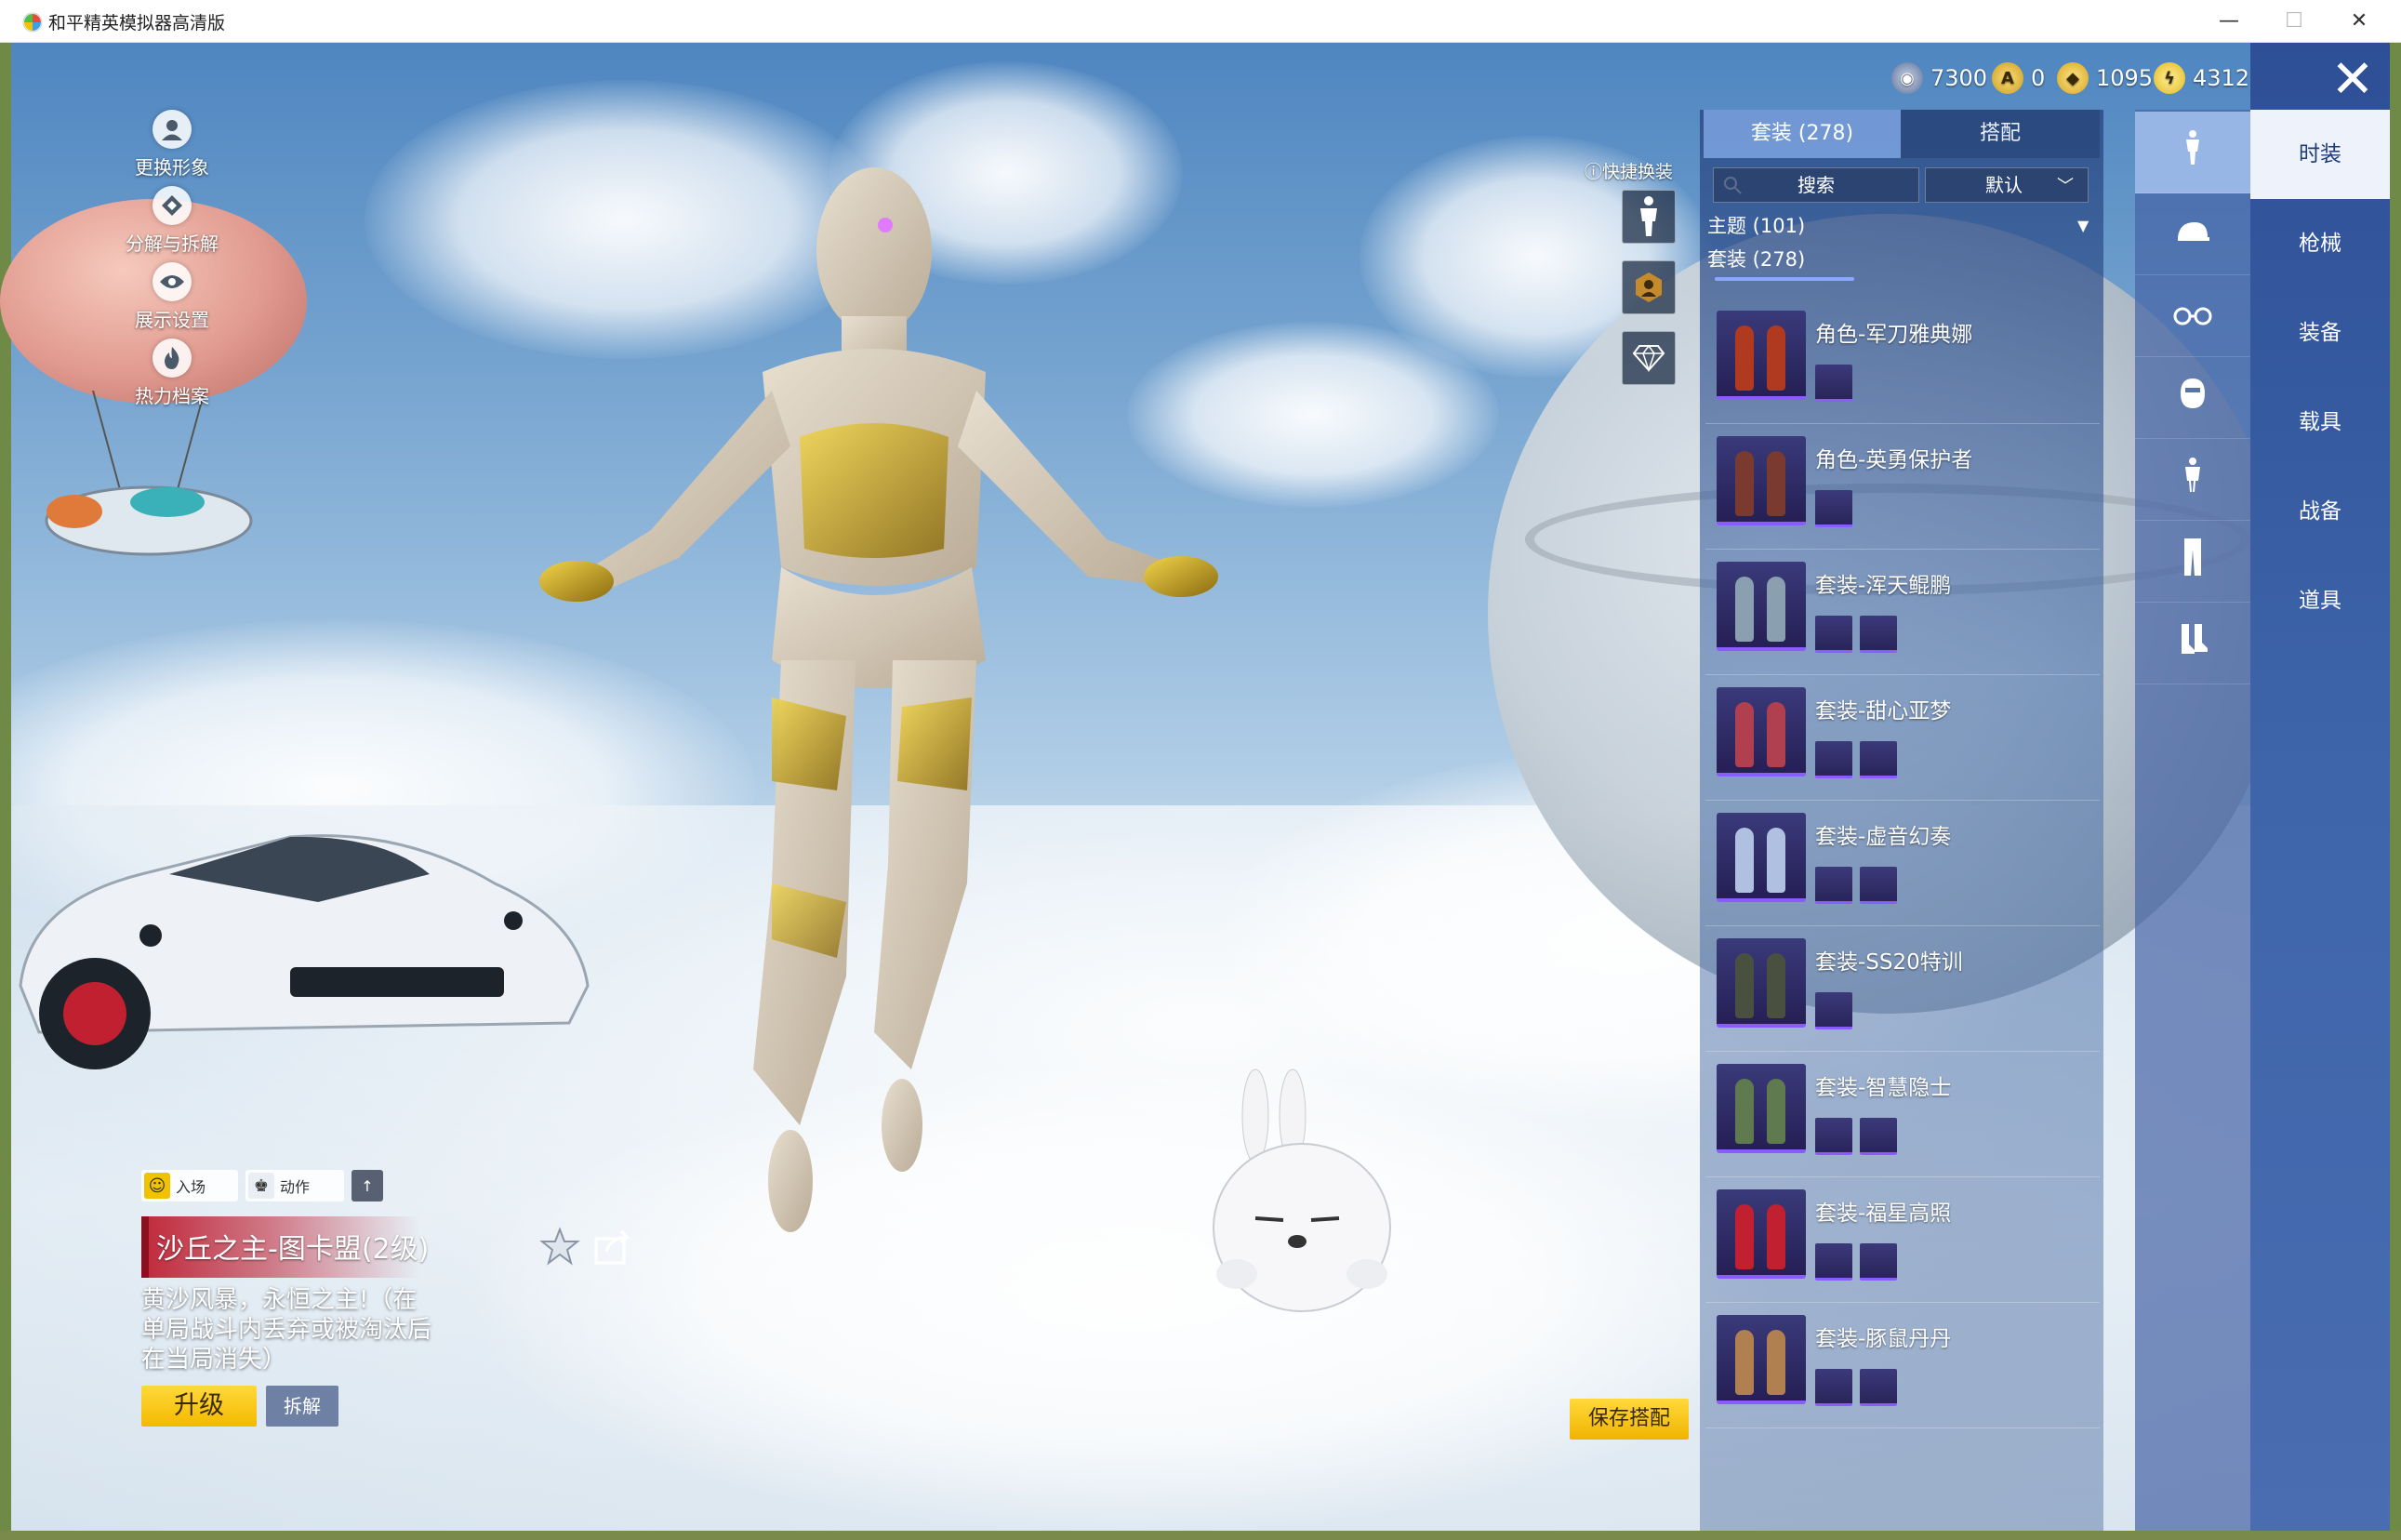  What do you see at coordinates (1902, 738) in the screenshot?
I see `suit-list-item: 套装-甜心亚梦` at bounding box center [1902, 738].